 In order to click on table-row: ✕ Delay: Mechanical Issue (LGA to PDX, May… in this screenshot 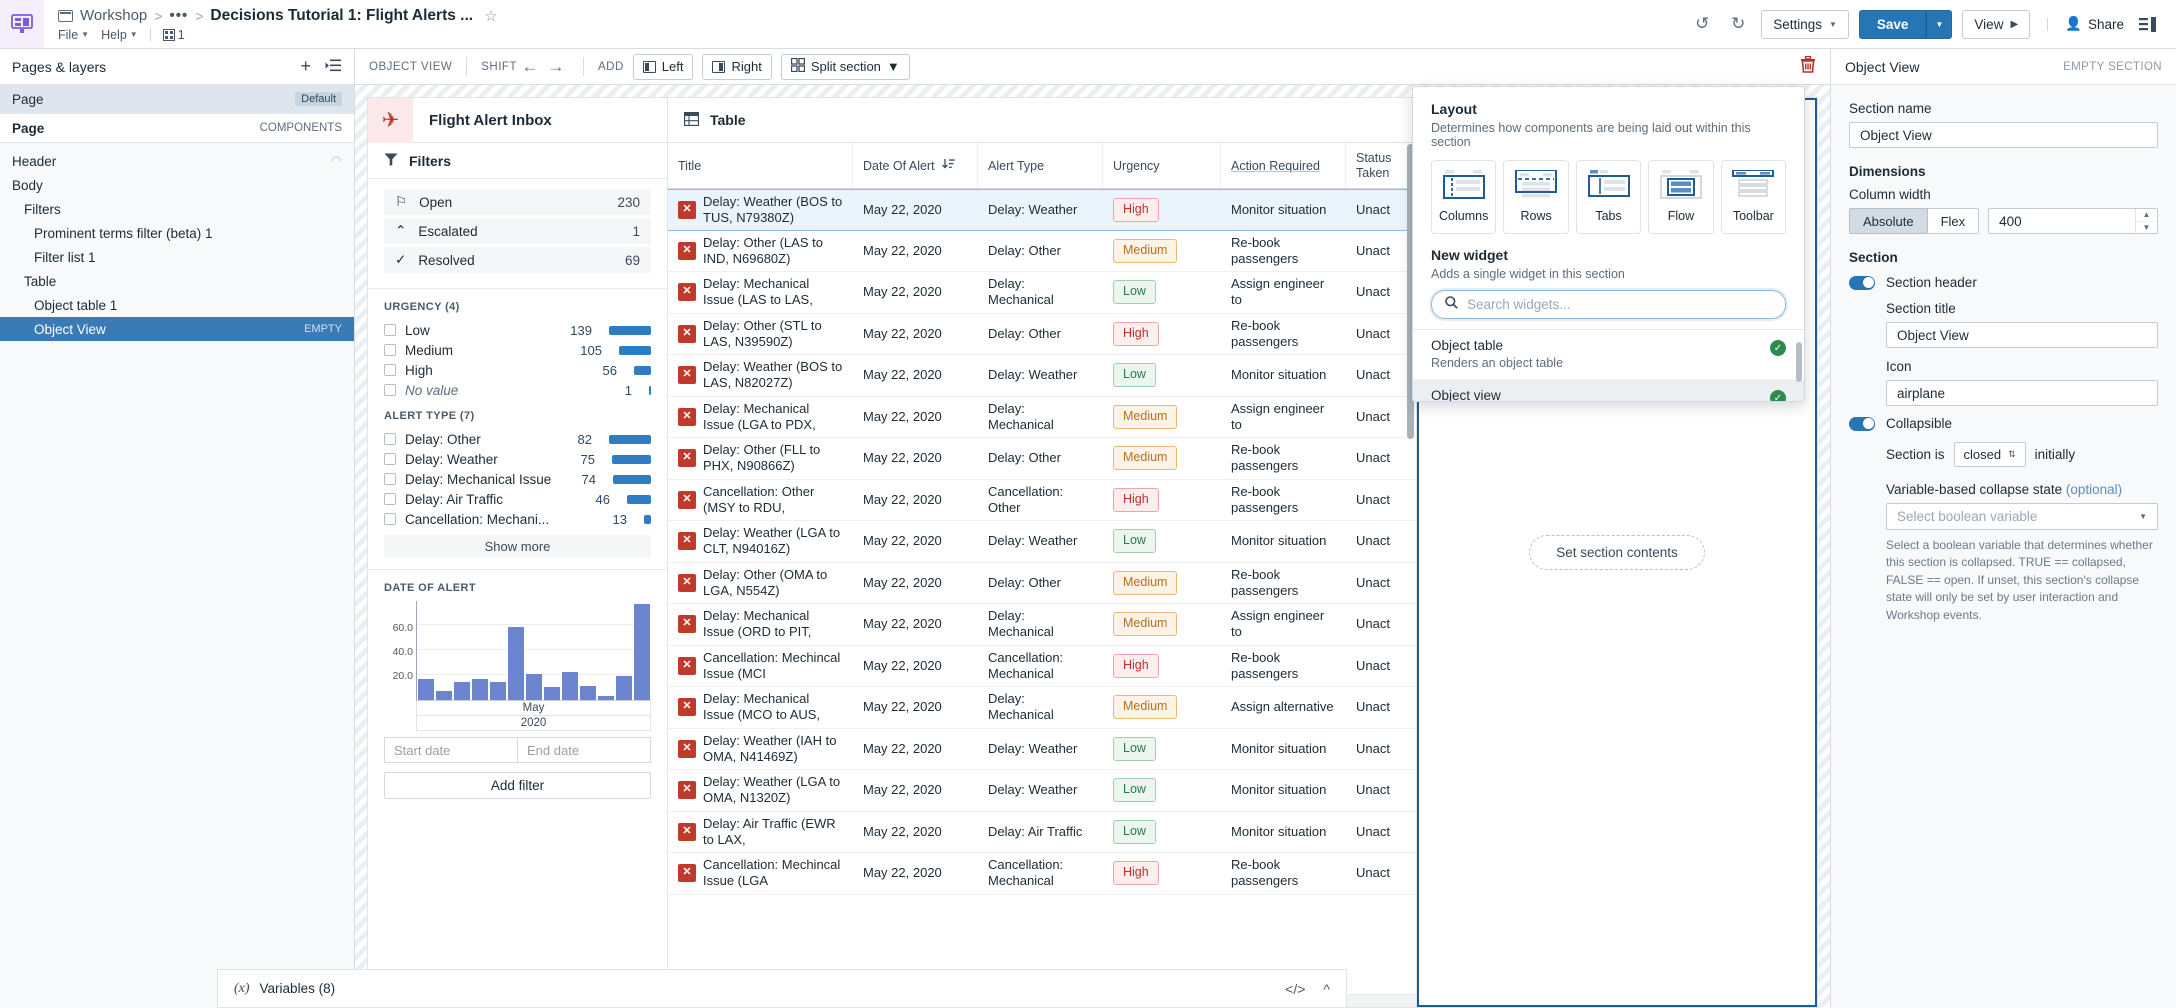, I will do `click(1042, 417)`.